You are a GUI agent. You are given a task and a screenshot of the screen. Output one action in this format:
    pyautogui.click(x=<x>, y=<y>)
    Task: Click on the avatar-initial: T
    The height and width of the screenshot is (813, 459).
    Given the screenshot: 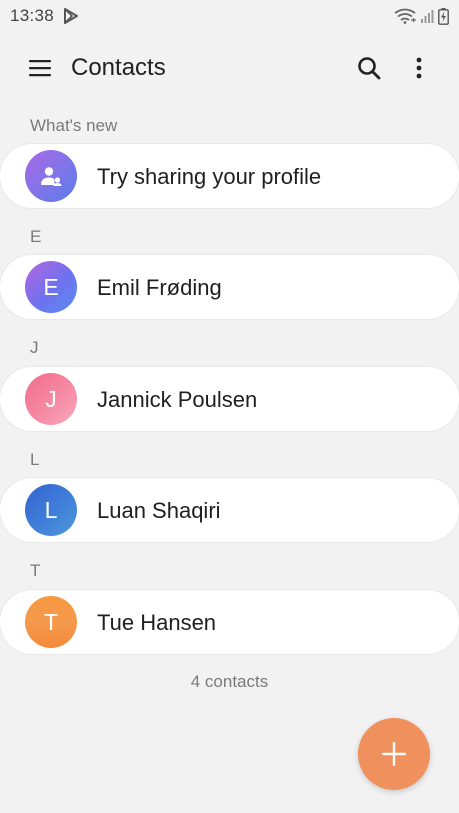 What is the action you would take?
    pyautogui.click(x=51, y=621)
    